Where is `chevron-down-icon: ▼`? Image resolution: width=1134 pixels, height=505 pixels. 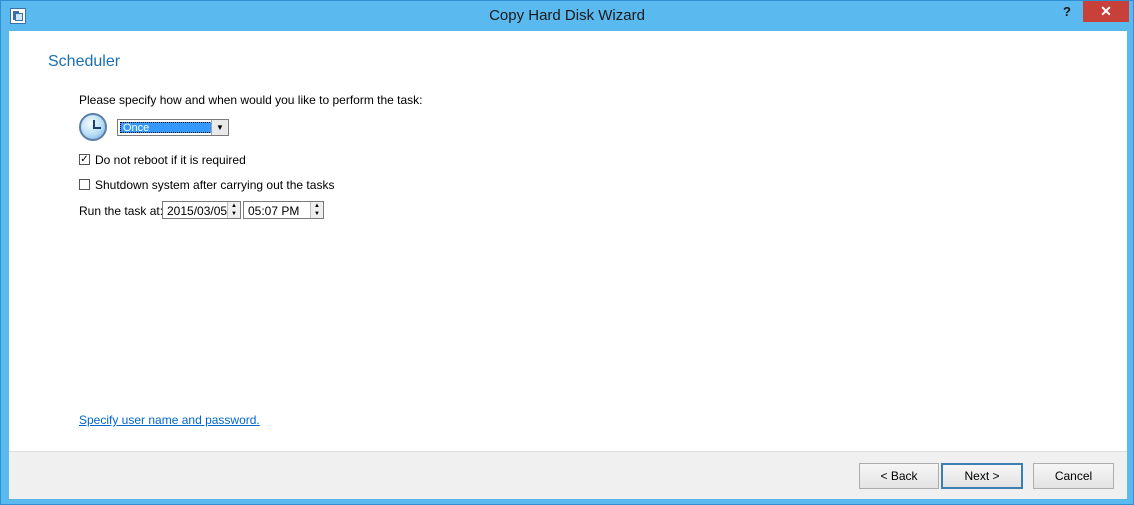
chevron-down-icon: ▼ is located at coordinates (219, 127).